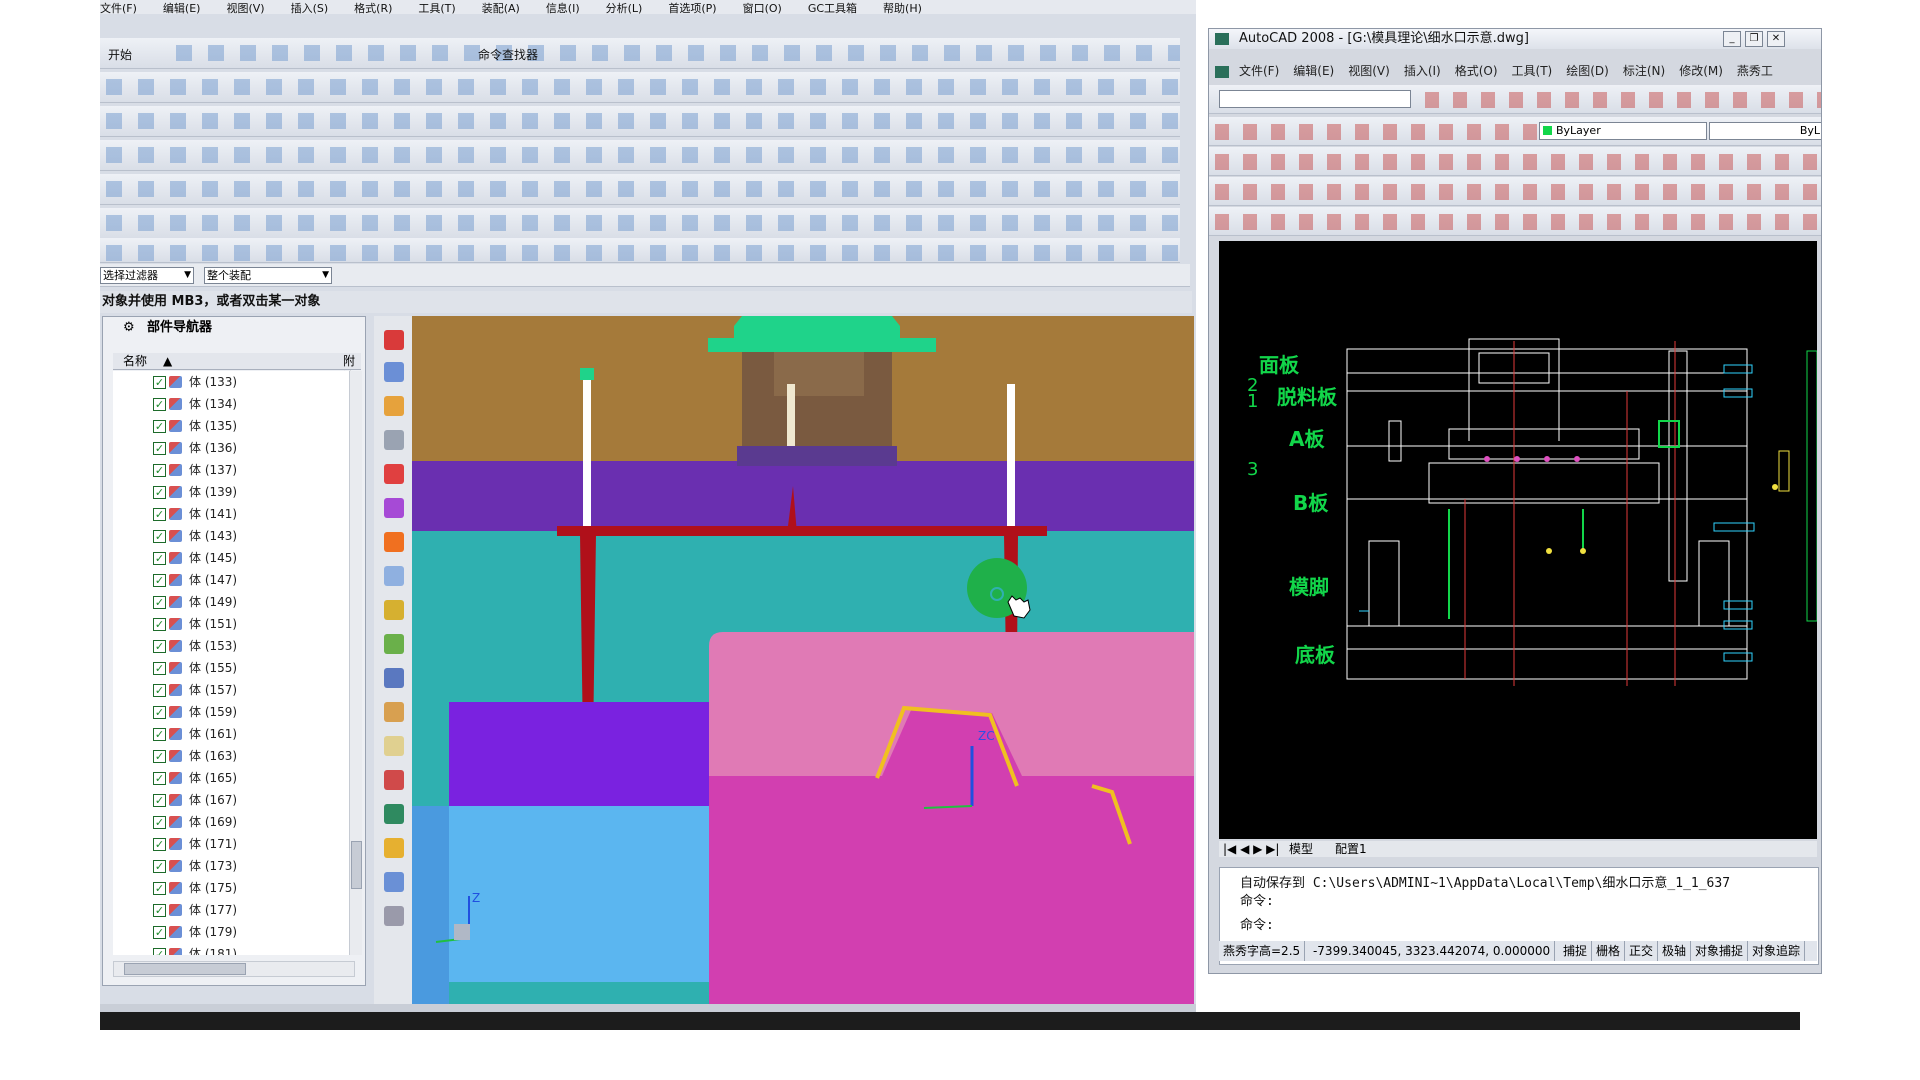 The width and height of the screenshot is (1920, 1080). Describe the element at coordinates (832, 7) in the screenshot. I see `nx-menu-item: GC工具箱` at that location.